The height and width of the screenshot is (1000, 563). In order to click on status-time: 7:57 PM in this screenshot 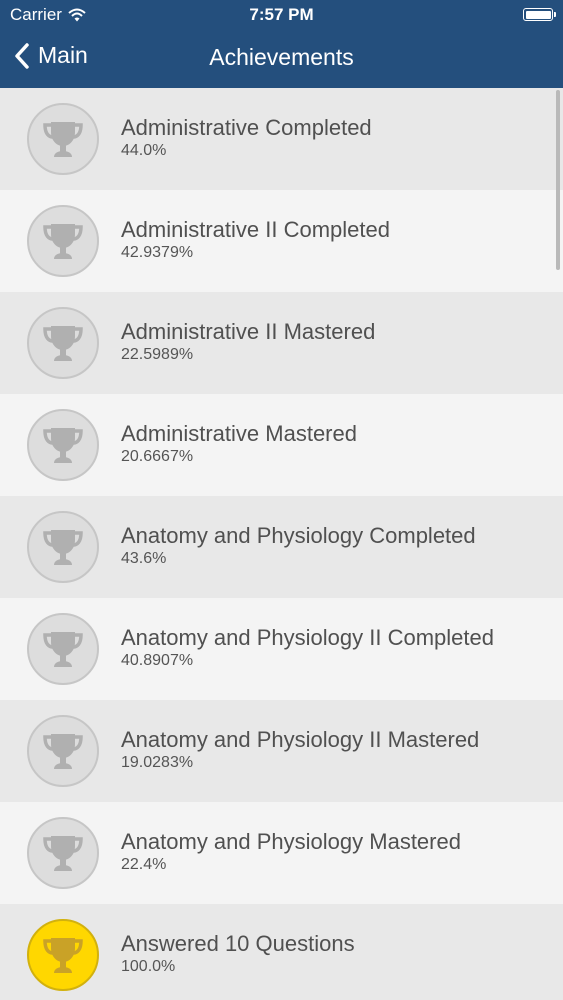, I will do `click(281, 14)`.